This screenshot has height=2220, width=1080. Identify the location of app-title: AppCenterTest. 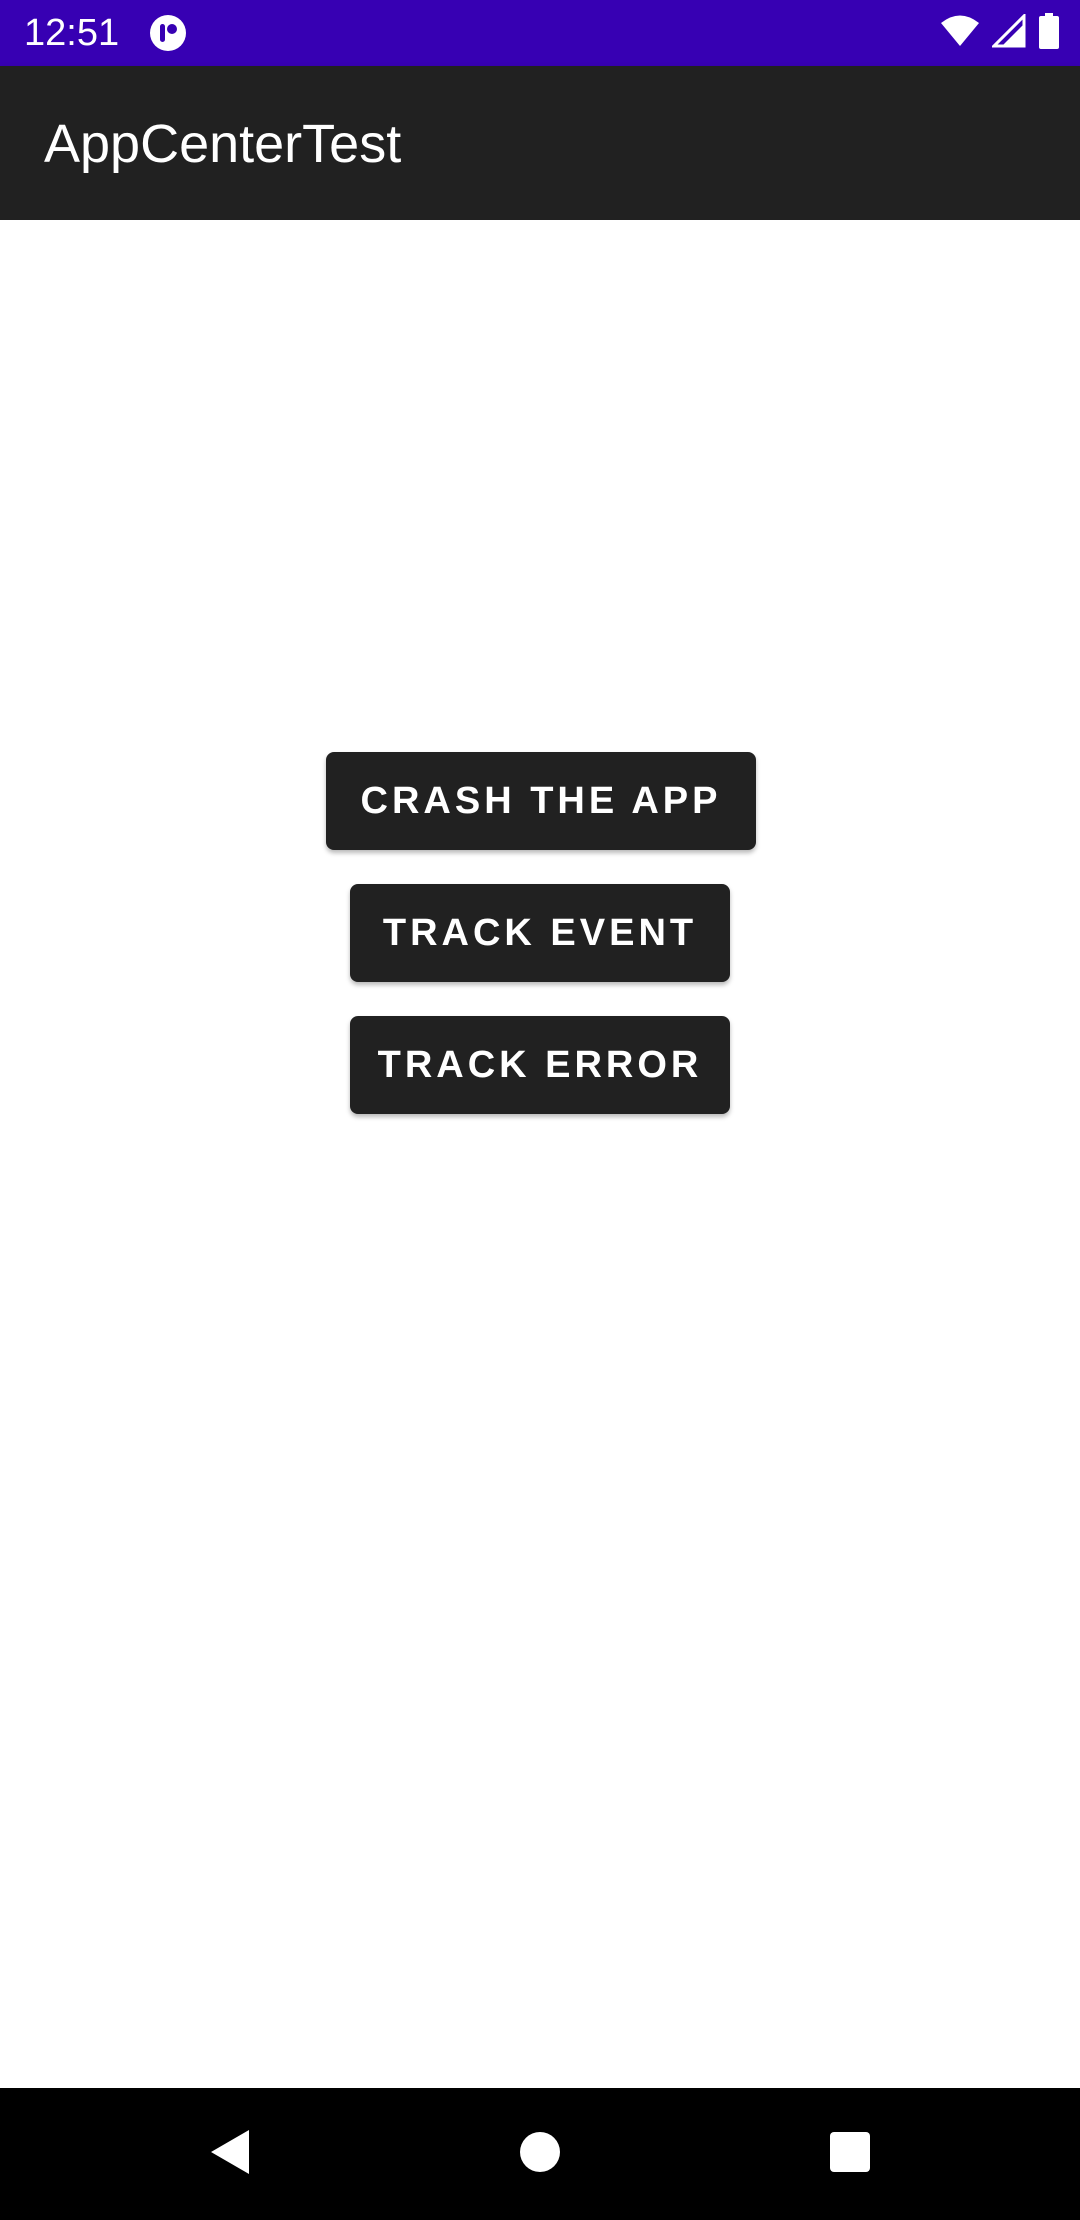
(223, 144).